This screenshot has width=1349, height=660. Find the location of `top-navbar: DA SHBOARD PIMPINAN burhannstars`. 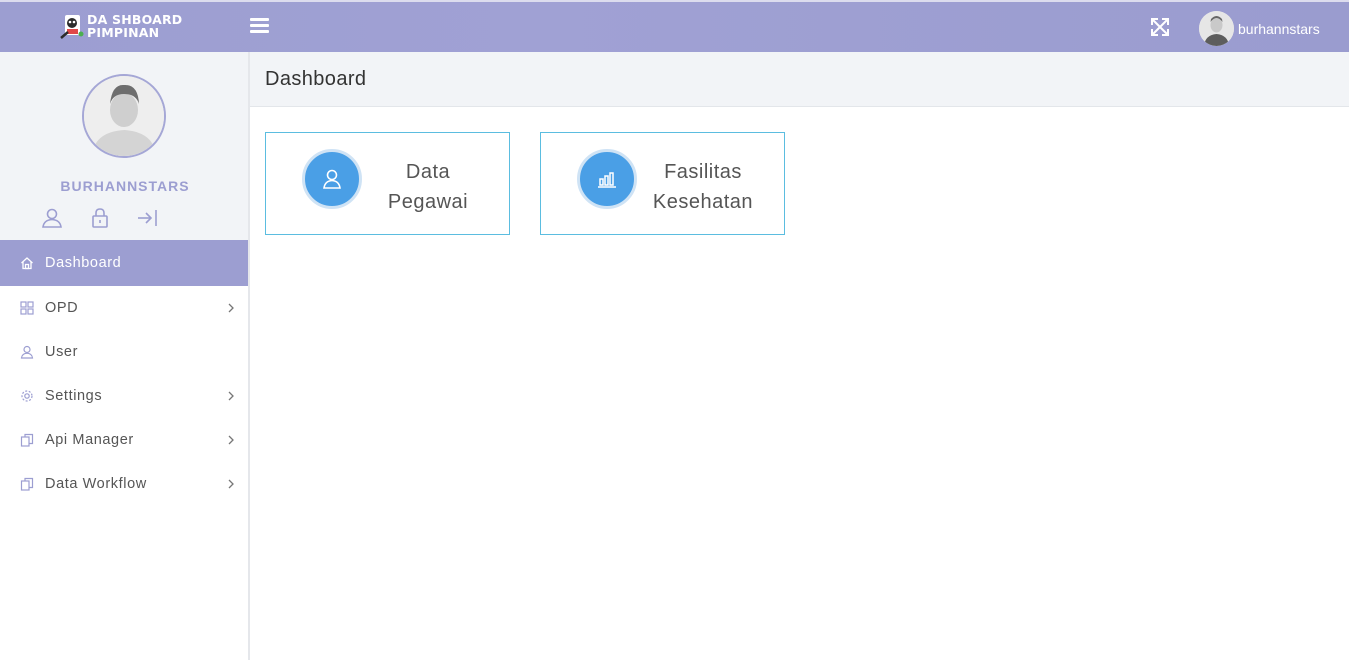

top-navbar: DA SHBOARD PIMPINAN burhannstars is located at coordinates (674, 26).